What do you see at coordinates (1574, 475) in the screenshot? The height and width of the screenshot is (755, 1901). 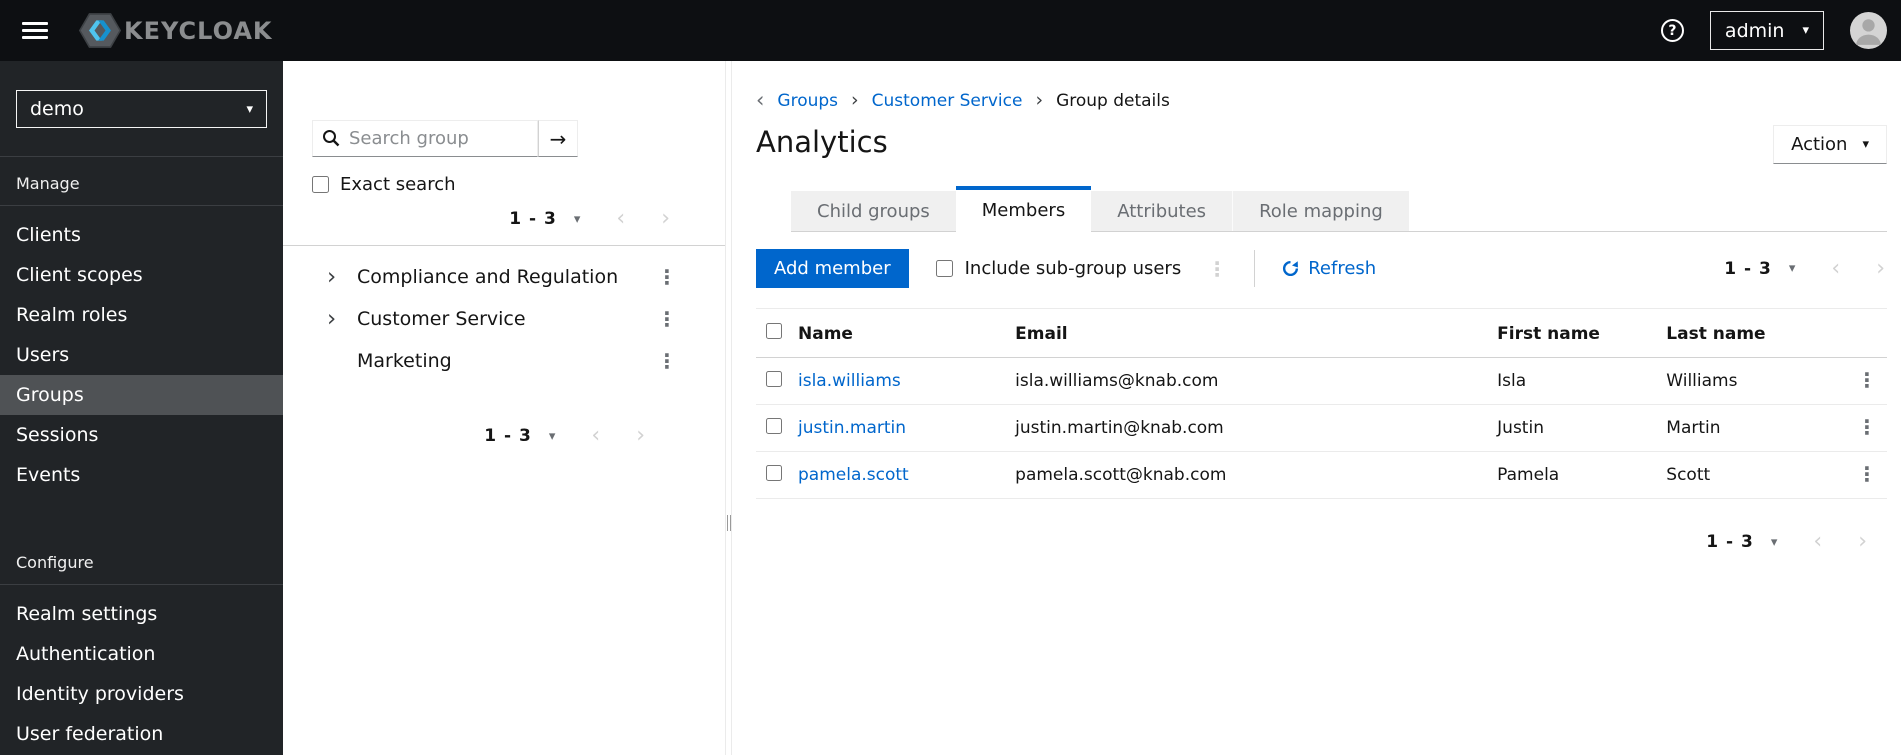 I see `member-first-name: Pamela` at bounding box center [1574, 475].